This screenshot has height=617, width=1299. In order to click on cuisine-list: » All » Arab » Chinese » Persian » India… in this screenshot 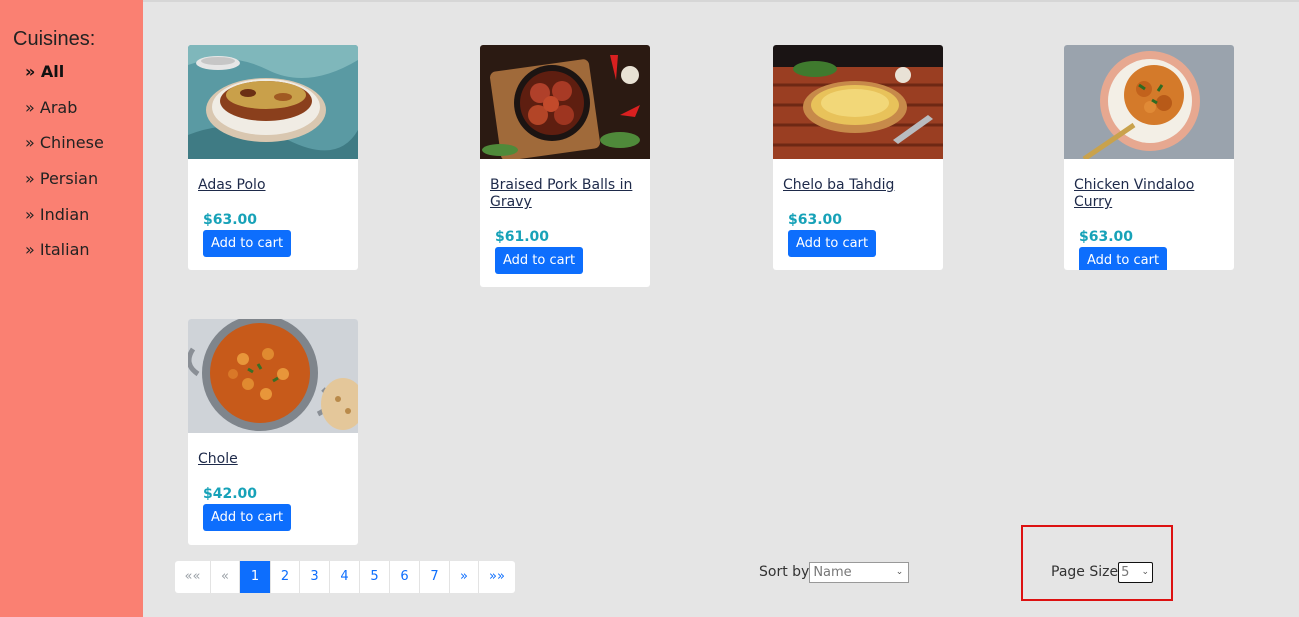, I will do `click(64, 169)`.